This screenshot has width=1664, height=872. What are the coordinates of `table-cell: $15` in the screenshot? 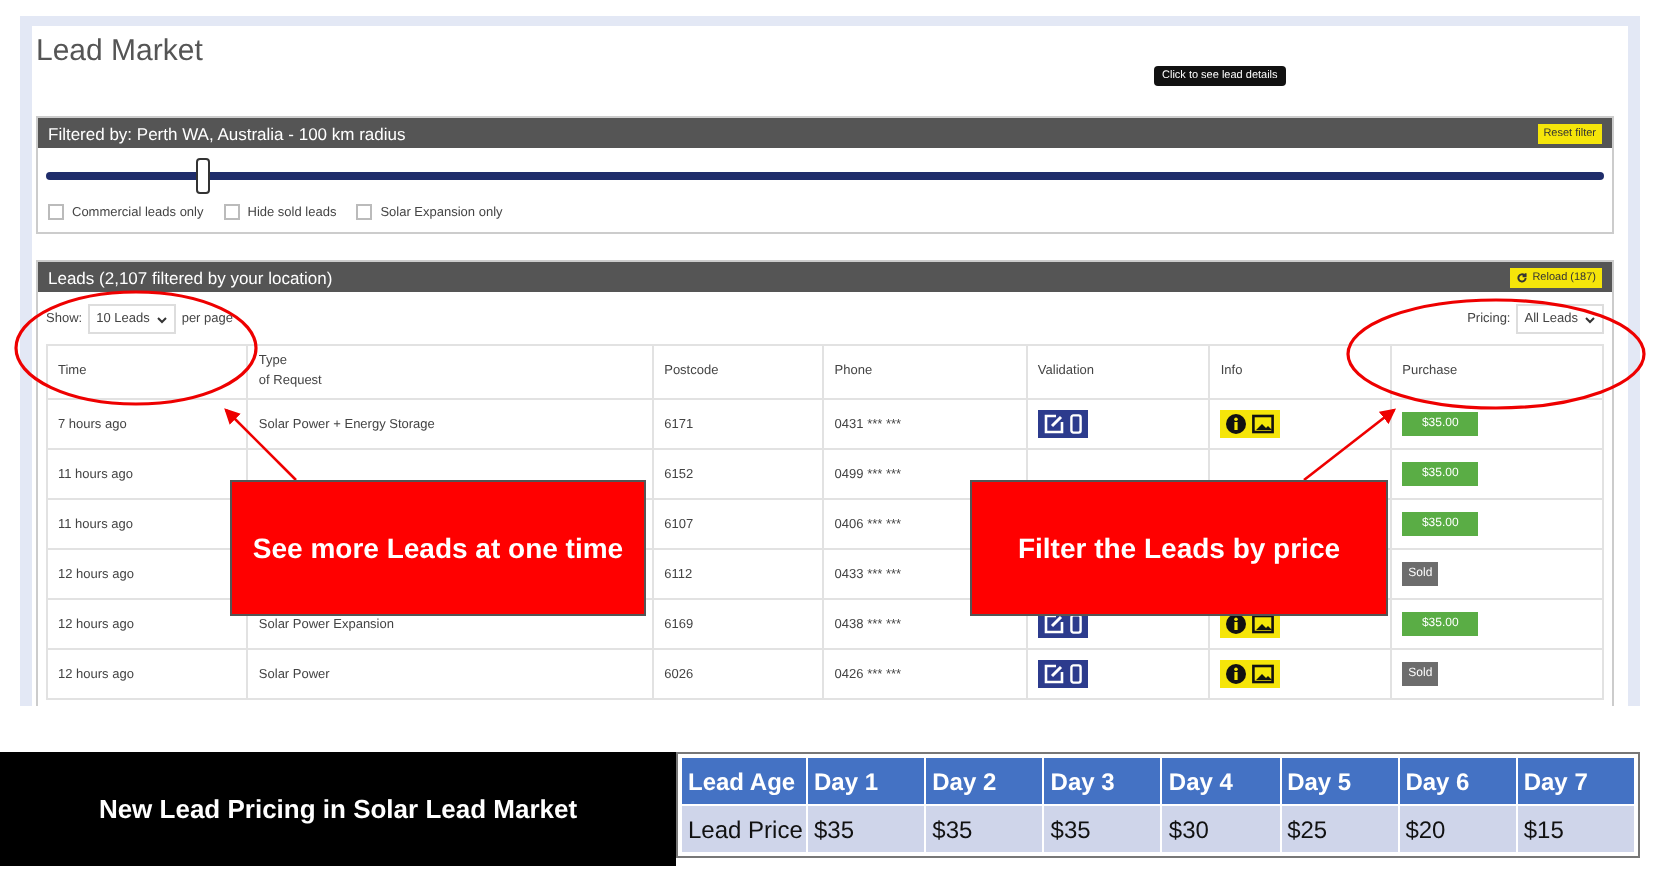 It's located at (1575, 829).